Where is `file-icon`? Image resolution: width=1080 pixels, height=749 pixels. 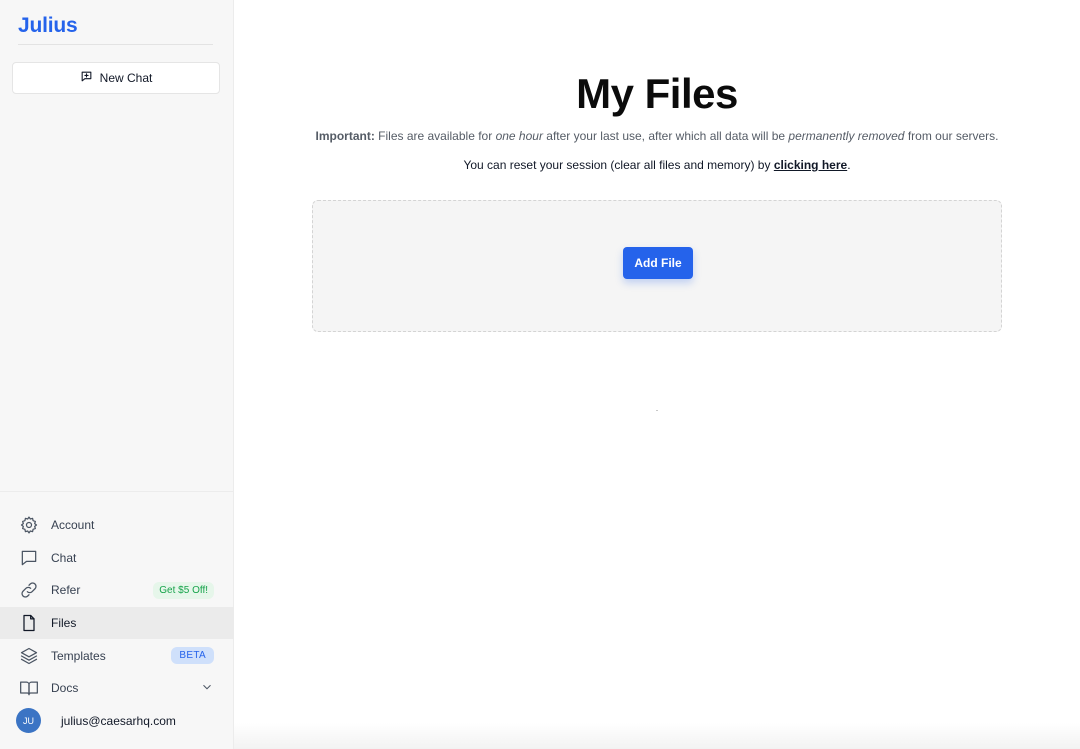
file-icon is located at coordinates (28, 623).